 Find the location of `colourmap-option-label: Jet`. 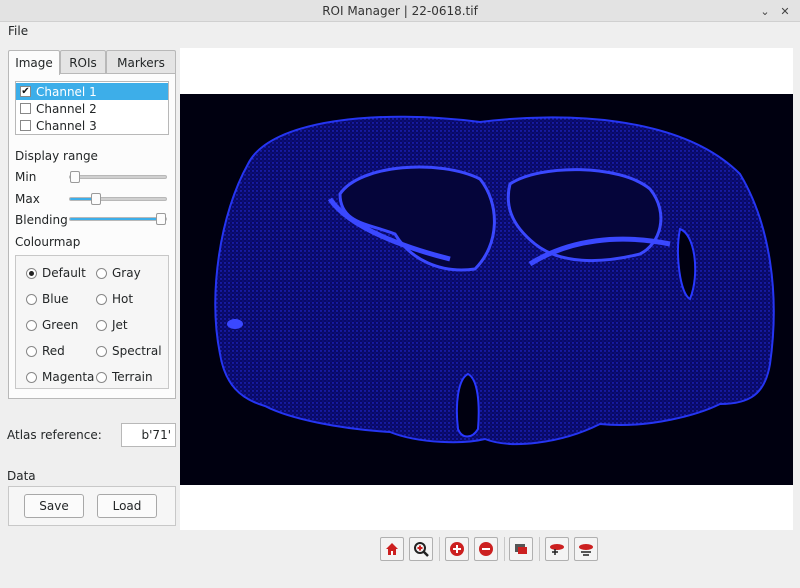

colourmap-option-label: Jet is located at coordinates (120, 325).